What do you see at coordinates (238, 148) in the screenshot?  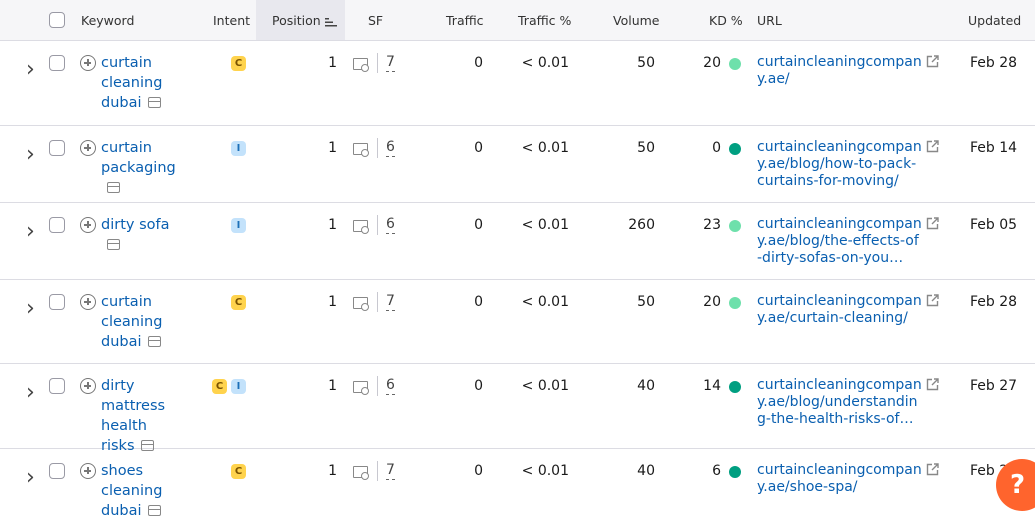 I see `intent-badge: I` at bounding box center [238, 148].